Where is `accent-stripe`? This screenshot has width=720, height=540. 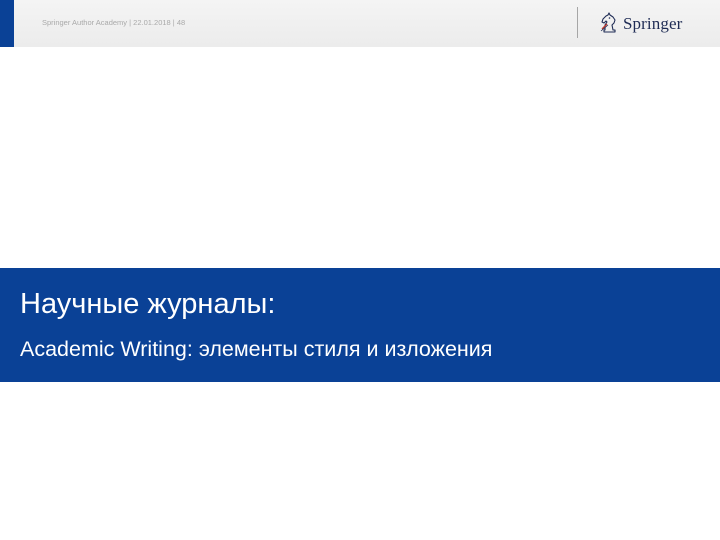
accent-stripe is located at coordinates (7, 23).